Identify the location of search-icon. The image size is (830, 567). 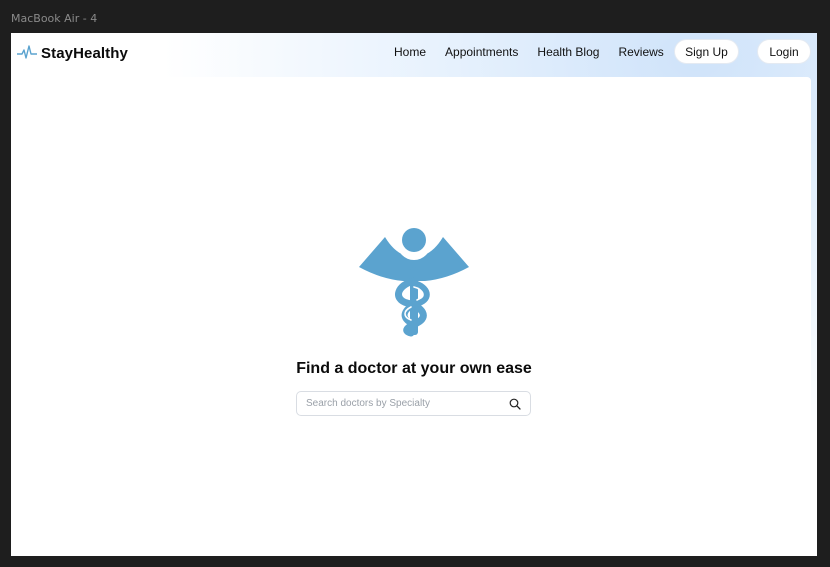
(515, 404).